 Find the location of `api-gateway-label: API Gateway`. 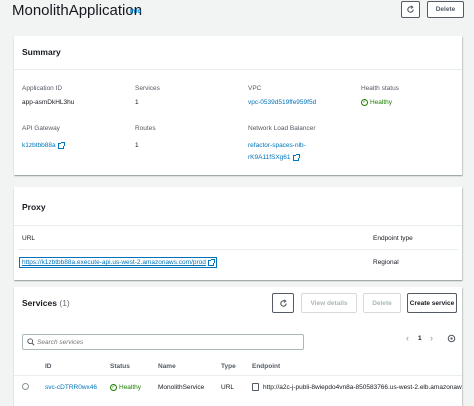

api-gateway-label: API Gateway is located at coordinates (41, 128).